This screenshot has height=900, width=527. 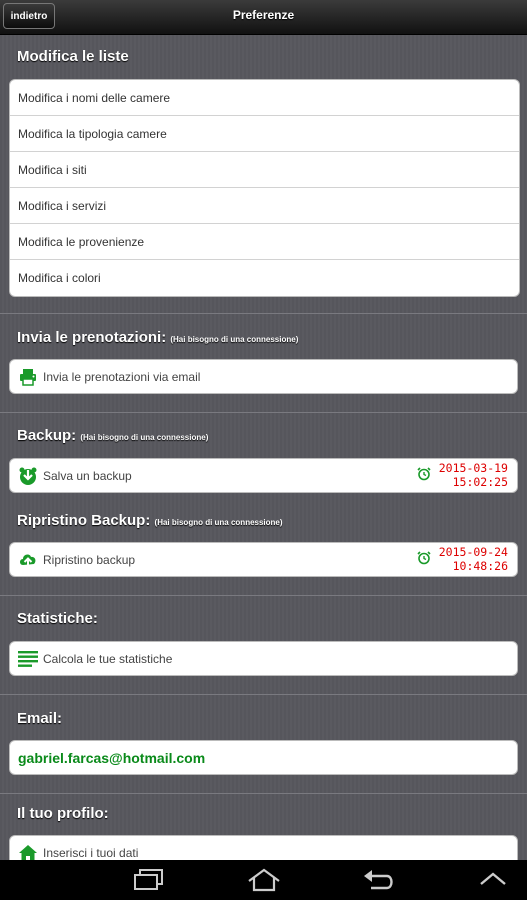 I want to click on restore-timestamp: 2015-09-24 10:48:26, so click(x=462, y=559).